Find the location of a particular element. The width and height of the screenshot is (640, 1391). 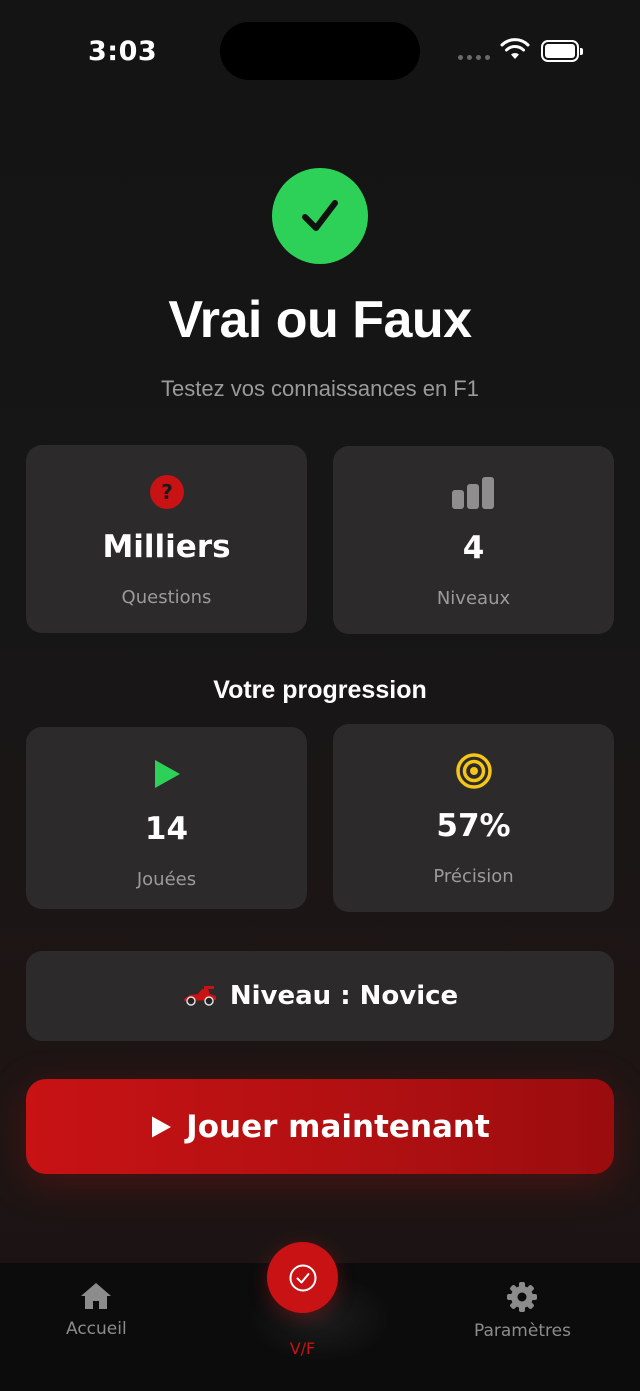

cellular-signal-icon is located at coordinates (474, 57).